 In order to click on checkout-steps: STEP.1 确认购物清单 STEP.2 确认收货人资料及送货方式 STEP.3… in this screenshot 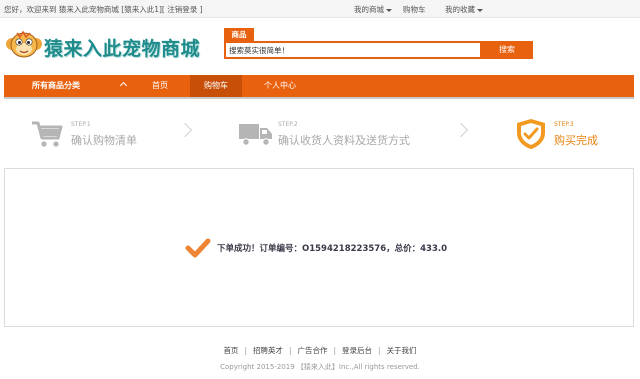, I will do `click(319, 135)`.